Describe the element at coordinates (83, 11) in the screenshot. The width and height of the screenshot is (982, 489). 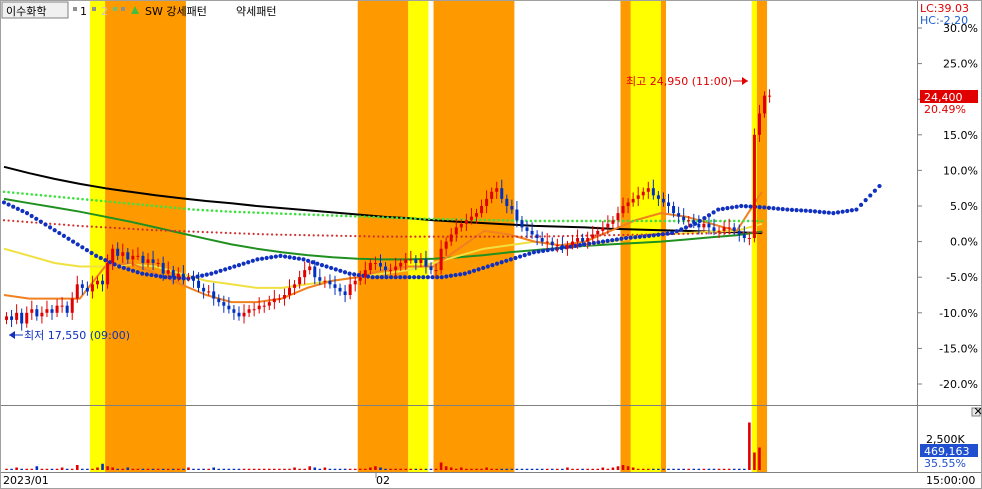
I see `legend-item-1: 1` at that location.